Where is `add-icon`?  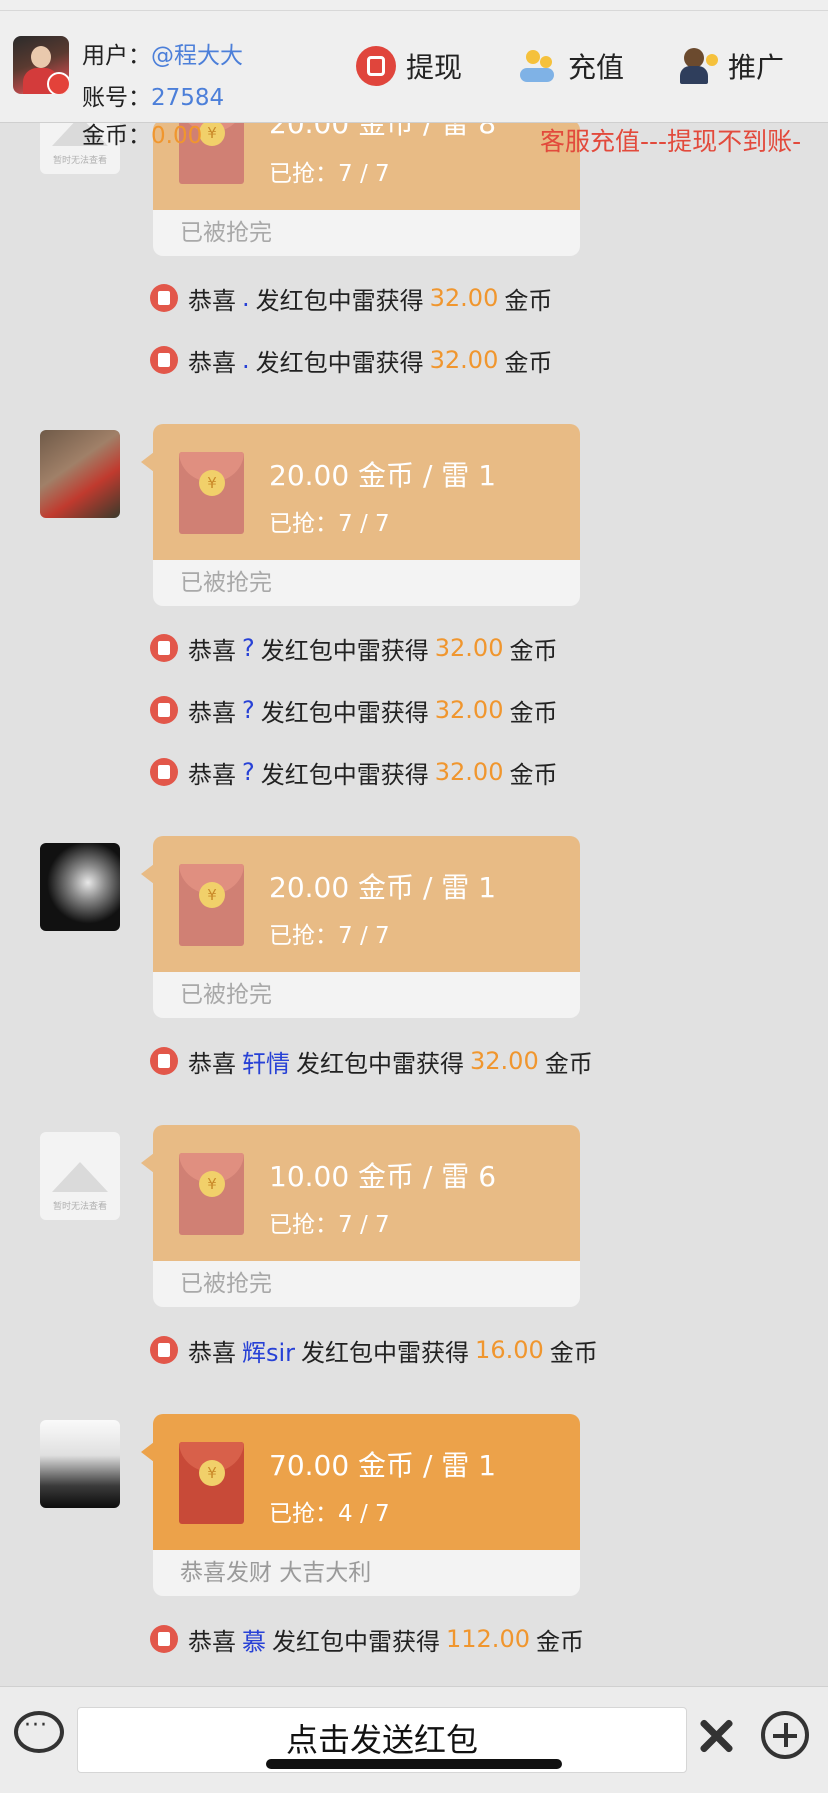
add-icon is located at coordinates (785, 1735).